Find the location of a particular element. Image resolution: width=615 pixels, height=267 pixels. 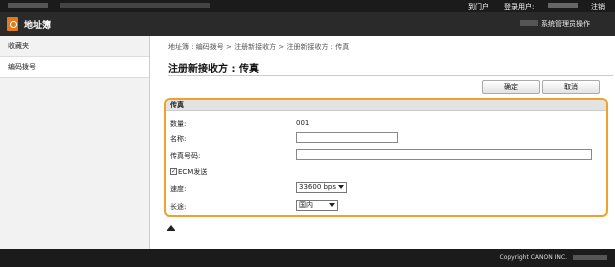

page-title: 注册新接收方 : 传真 is located at coordinates (213, 69).